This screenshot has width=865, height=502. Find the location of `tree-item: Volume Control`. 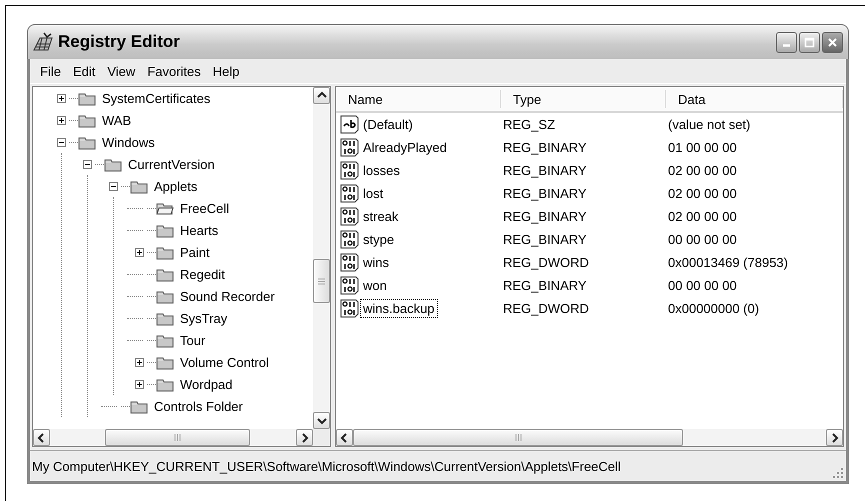

tree-item: Volume Control is located at coordinates (224, 362).